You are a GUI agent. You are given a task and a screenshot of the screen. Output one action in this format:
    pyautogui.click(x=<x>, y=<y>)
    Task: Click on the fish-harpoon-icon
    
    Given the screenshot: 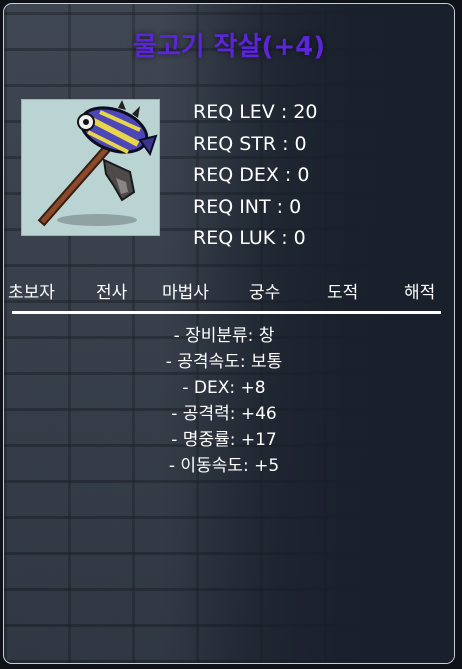 What is the action you would take?
    pyautogui.click(x=97, y=163)
    